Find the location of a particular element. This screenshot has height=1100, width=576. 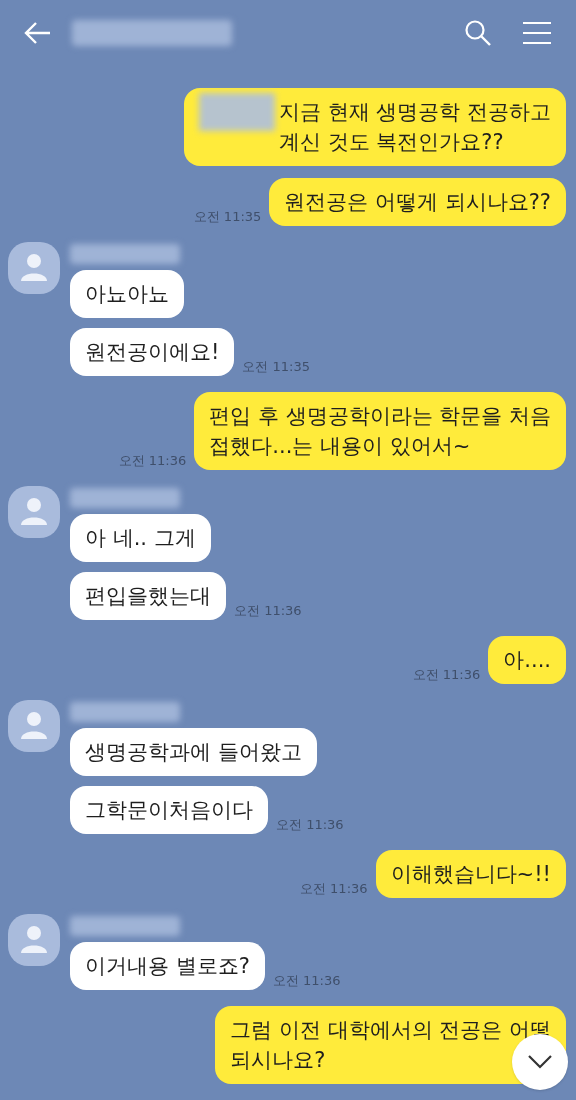

message-bubble: 원전공은 어떻게 되시나요?? is located at coordinates (417, 202).